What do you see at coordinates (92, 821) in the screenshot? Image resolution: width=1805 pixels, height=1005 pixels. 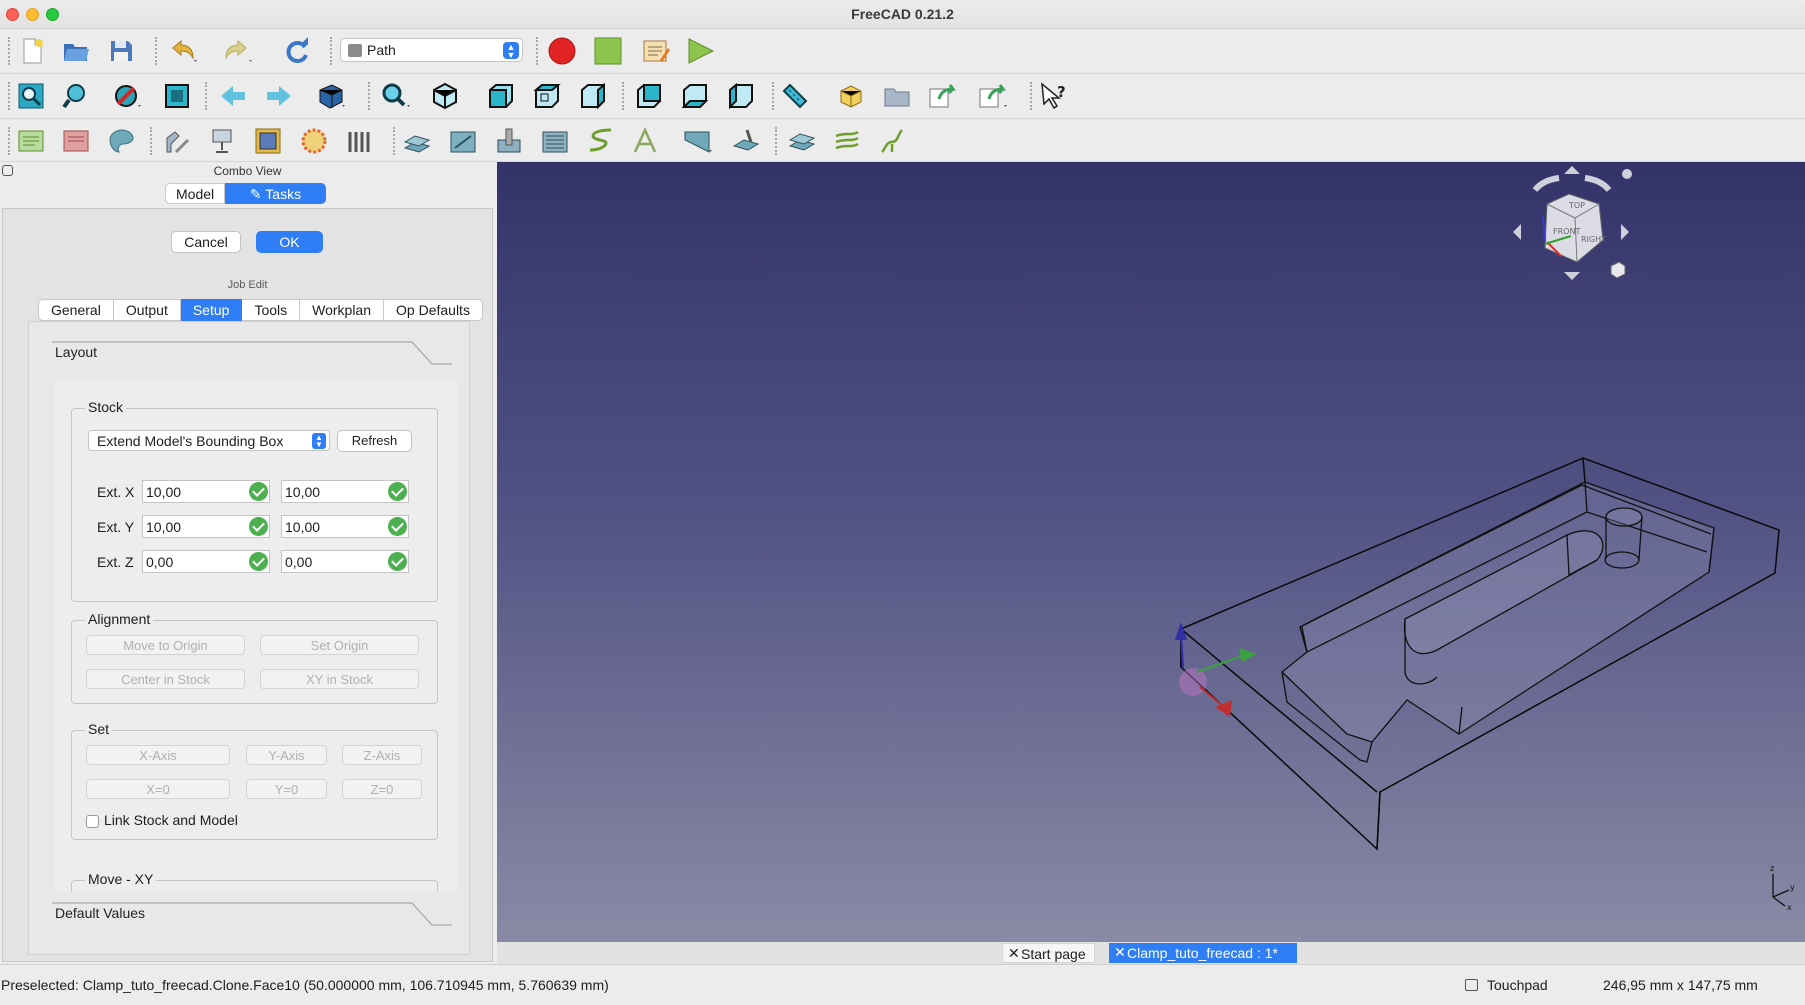 I see `link-stock-model-checkbox` at bounding box center [92, 821].